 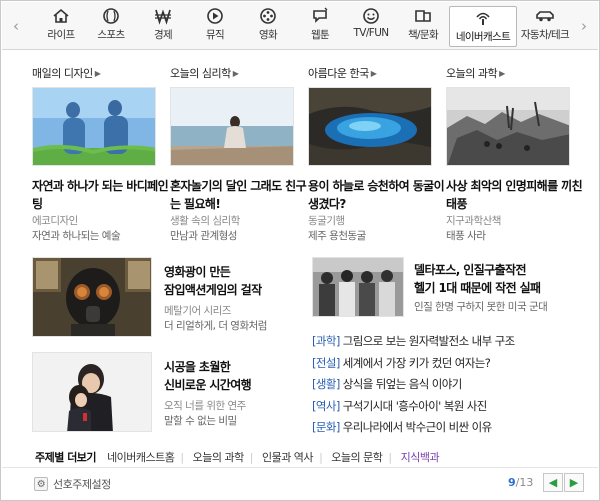 What do you see at coordinates (429, 341) in the screenshot?
I see `news-text: 그림으로 보는 원자력발전소 내부 구조` at bounding box center [429, 341].